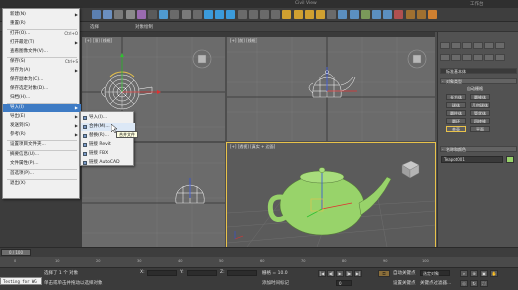  I want to click on display-tab-icon, so click(489, 45).